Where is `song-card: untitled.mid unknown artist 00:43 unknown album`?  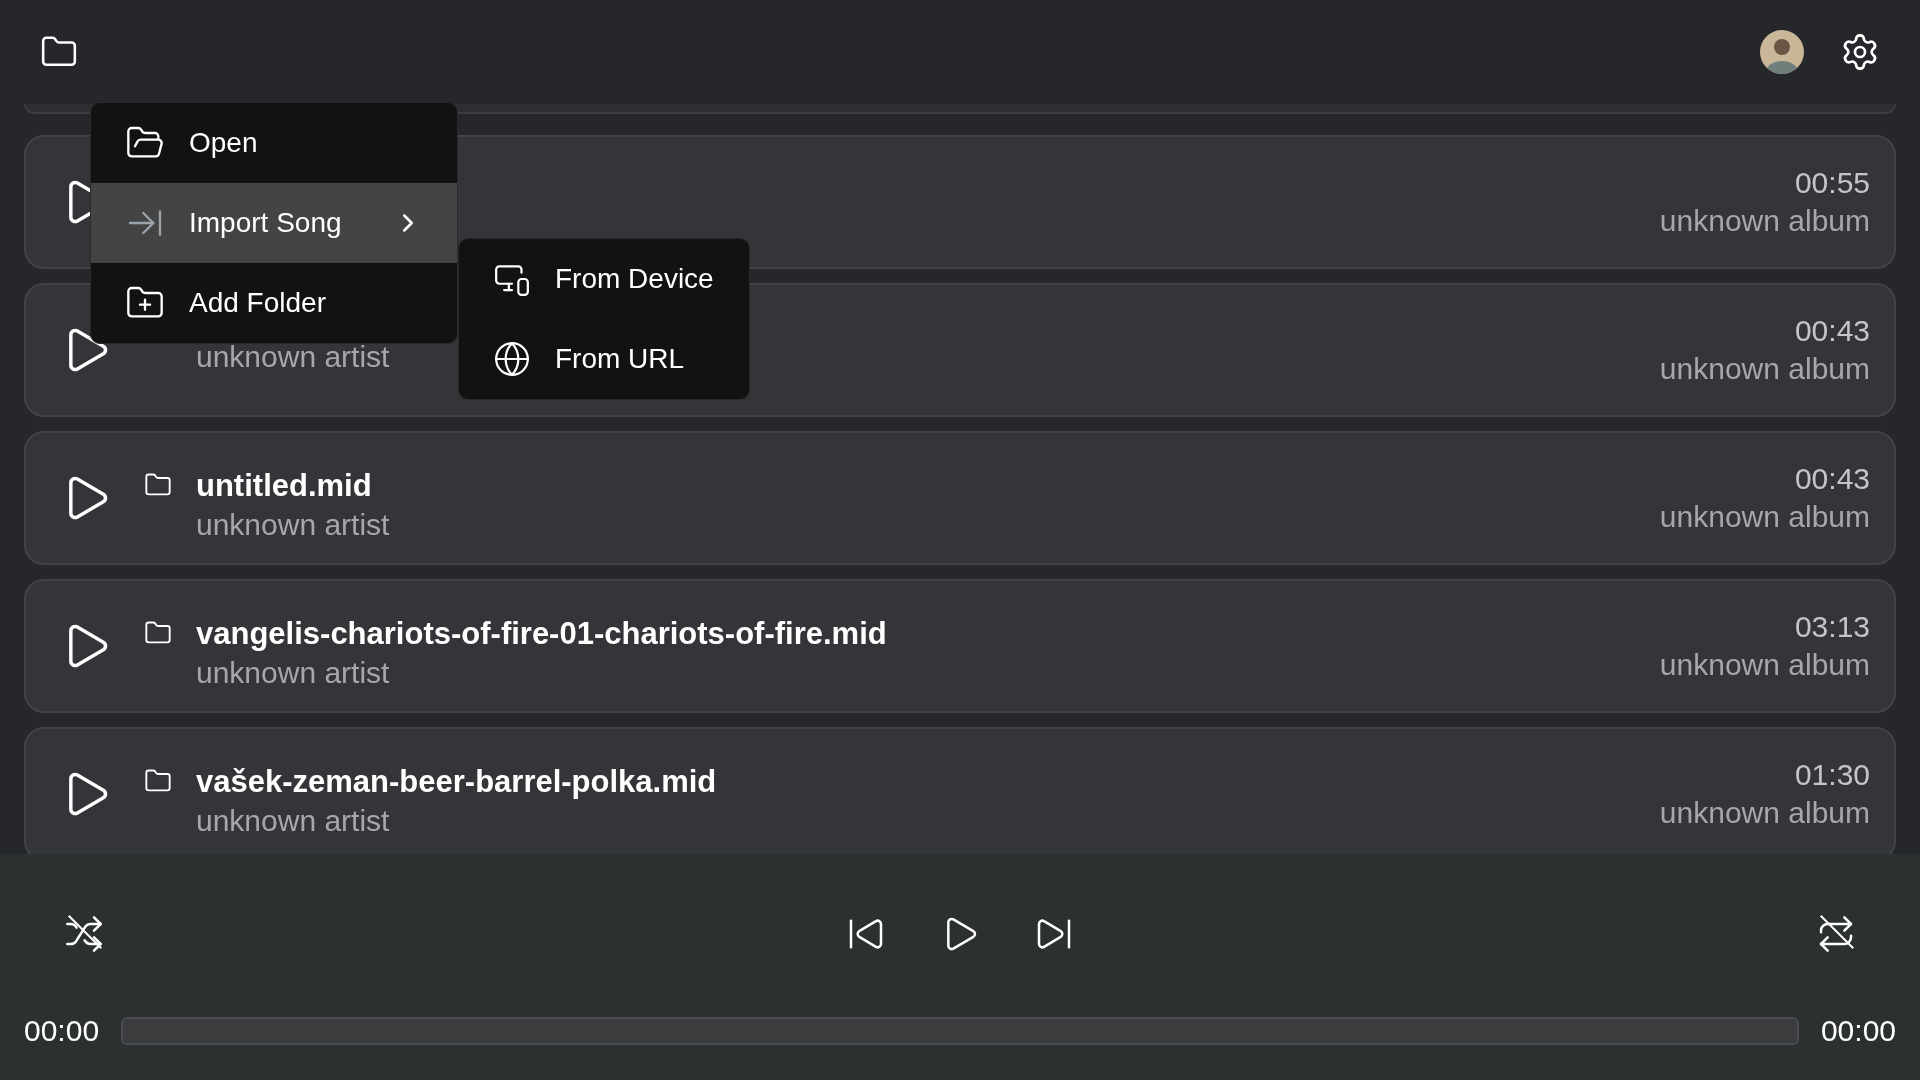 song-card: untitled.mid unknown artist 00:43 unknown album is located at coordinates (960, 498).